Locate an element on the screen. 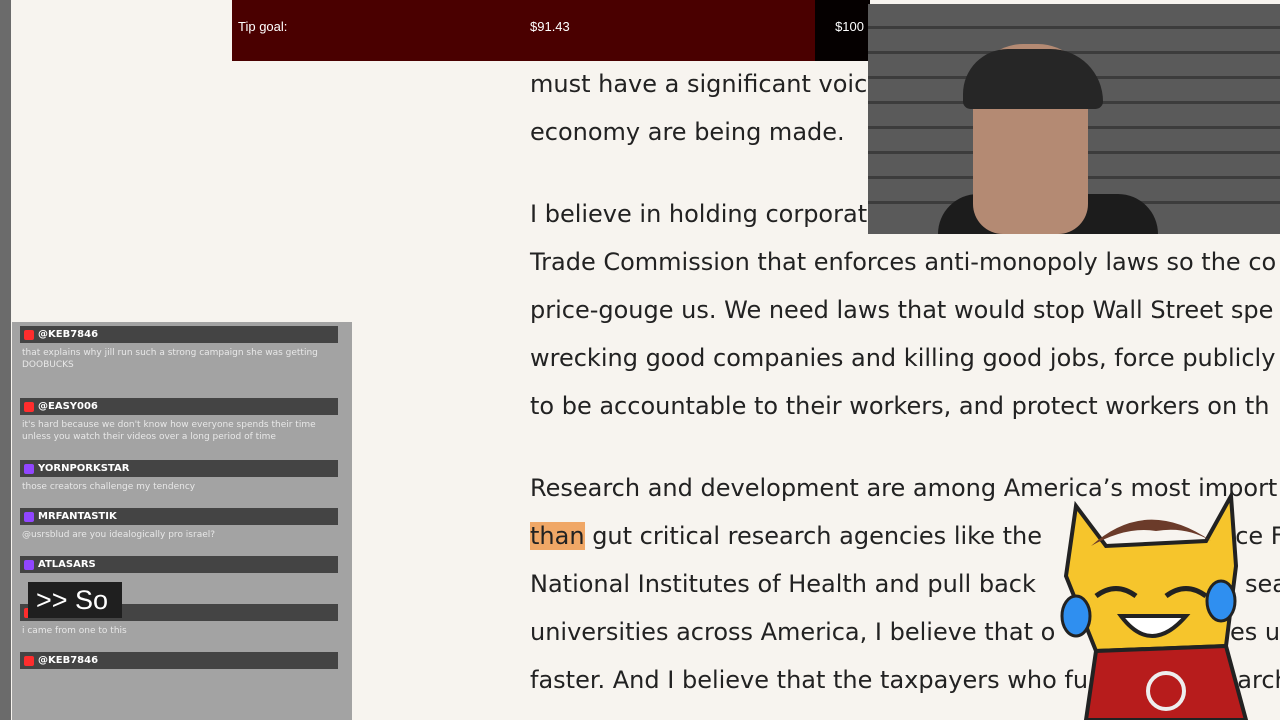  chat-message: ATLASARS is located at coordinates (179, 566).